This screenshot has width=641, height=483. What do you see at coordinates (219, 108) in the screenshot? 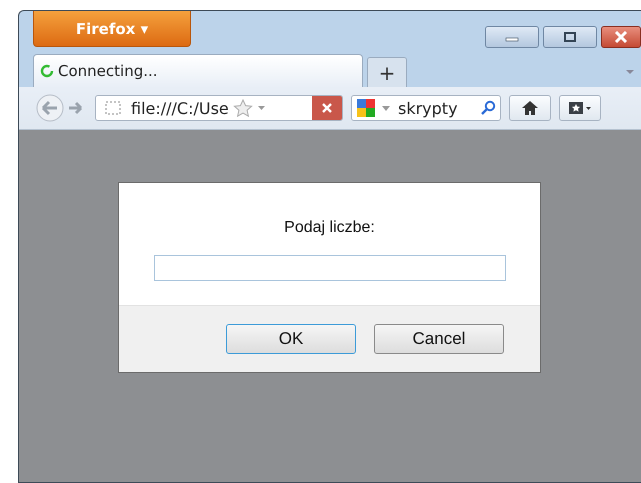
I see `address-field: file:///C:/Use` at bounding box center [219, 108].